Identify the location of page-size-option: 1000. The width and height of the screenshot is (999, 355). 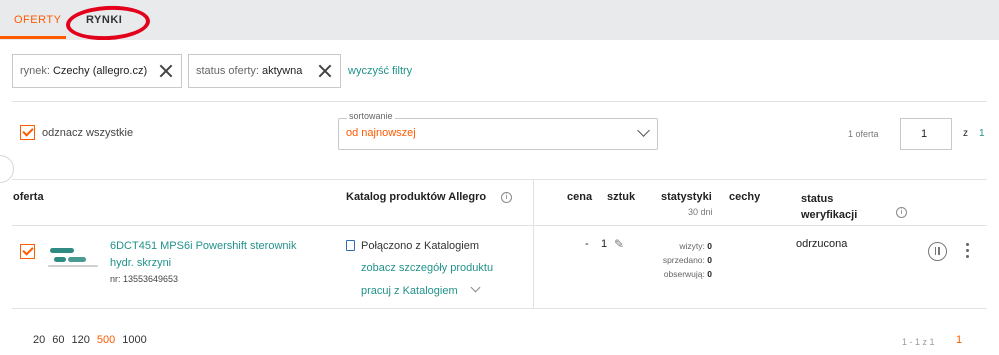
(134, 340).